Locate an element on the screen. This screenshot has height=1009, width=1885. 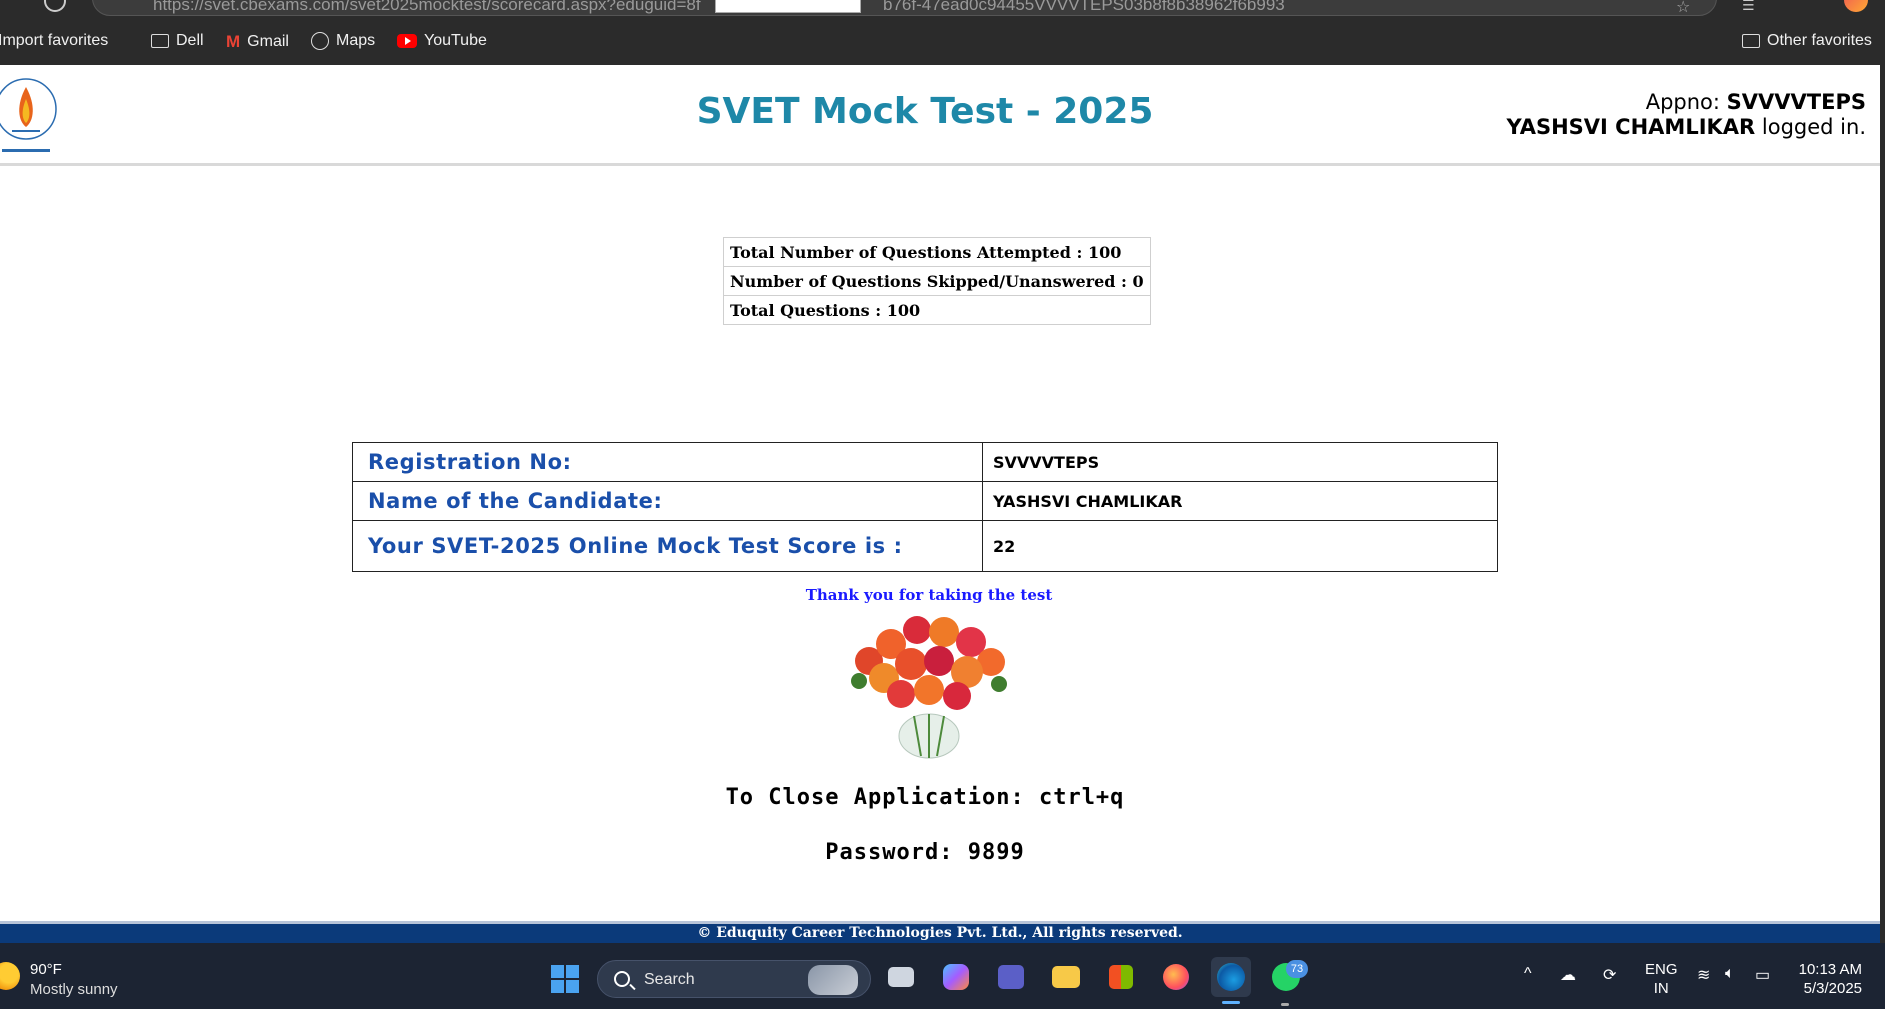
youtube-icon is located at coordinates (407, 41).